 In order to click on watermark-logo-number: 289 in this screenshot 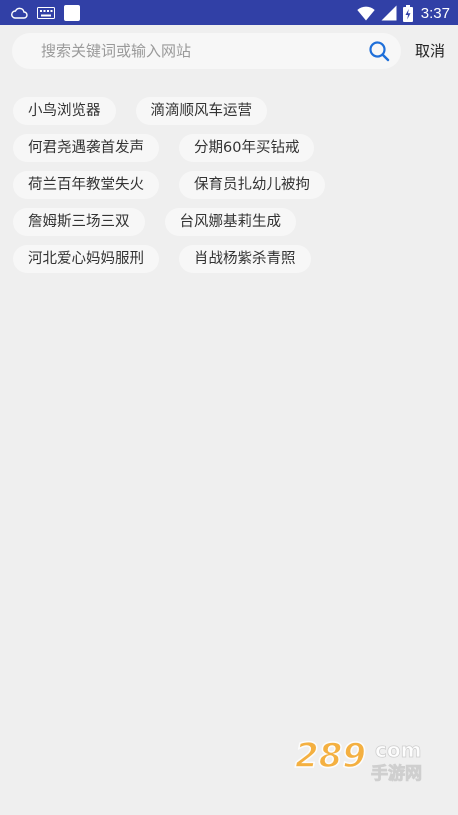, I will do `click(330, 756)`.